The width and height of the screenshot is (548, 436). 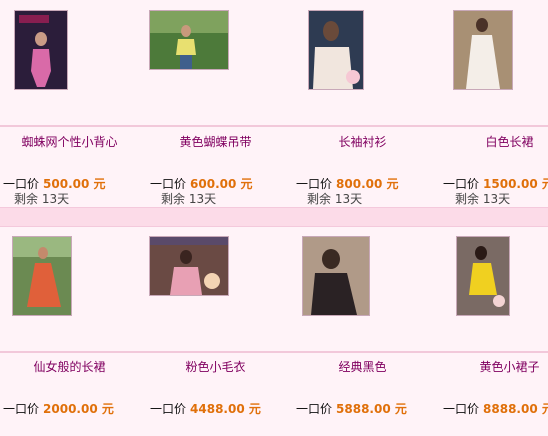 What do you see at coordinates (274, 217) in the screenshot?
I see `row-separator-band` at bounding box center [274, 217].